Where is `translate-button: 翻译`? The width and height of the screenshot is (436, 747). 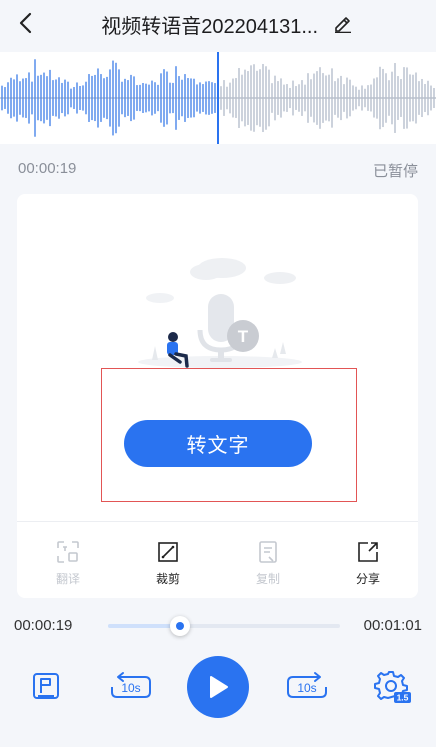
translate-button: 翻译 is located at coordinates (68, 562).